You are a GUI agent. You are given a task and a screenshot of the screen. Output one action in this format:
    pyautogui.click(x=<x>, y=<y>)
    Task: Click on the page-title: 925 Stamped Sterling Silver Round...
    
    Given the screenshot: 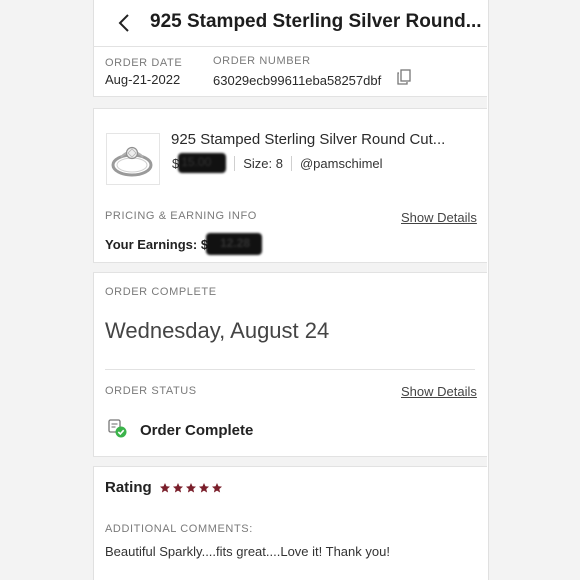 What is the action you would take?
    pyautogui.click(x=316, y=21)
    